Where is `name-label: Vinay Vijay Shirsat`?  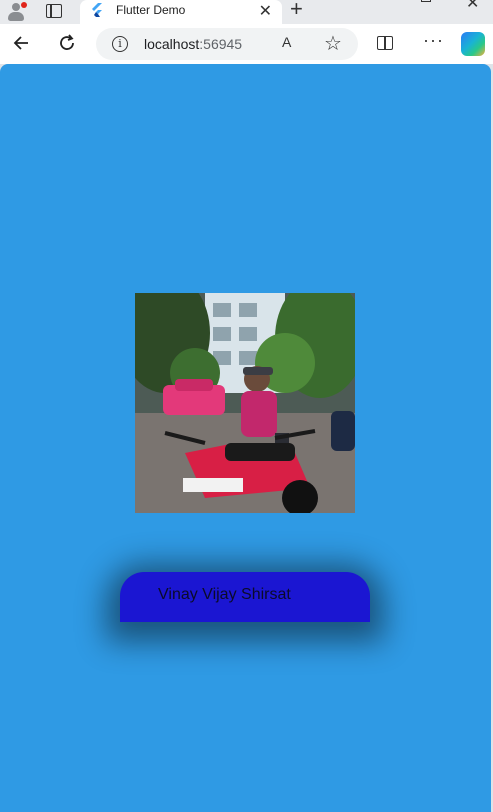 name-label: Vinay Vijay Shirsat is located at coordinates (224, 594).